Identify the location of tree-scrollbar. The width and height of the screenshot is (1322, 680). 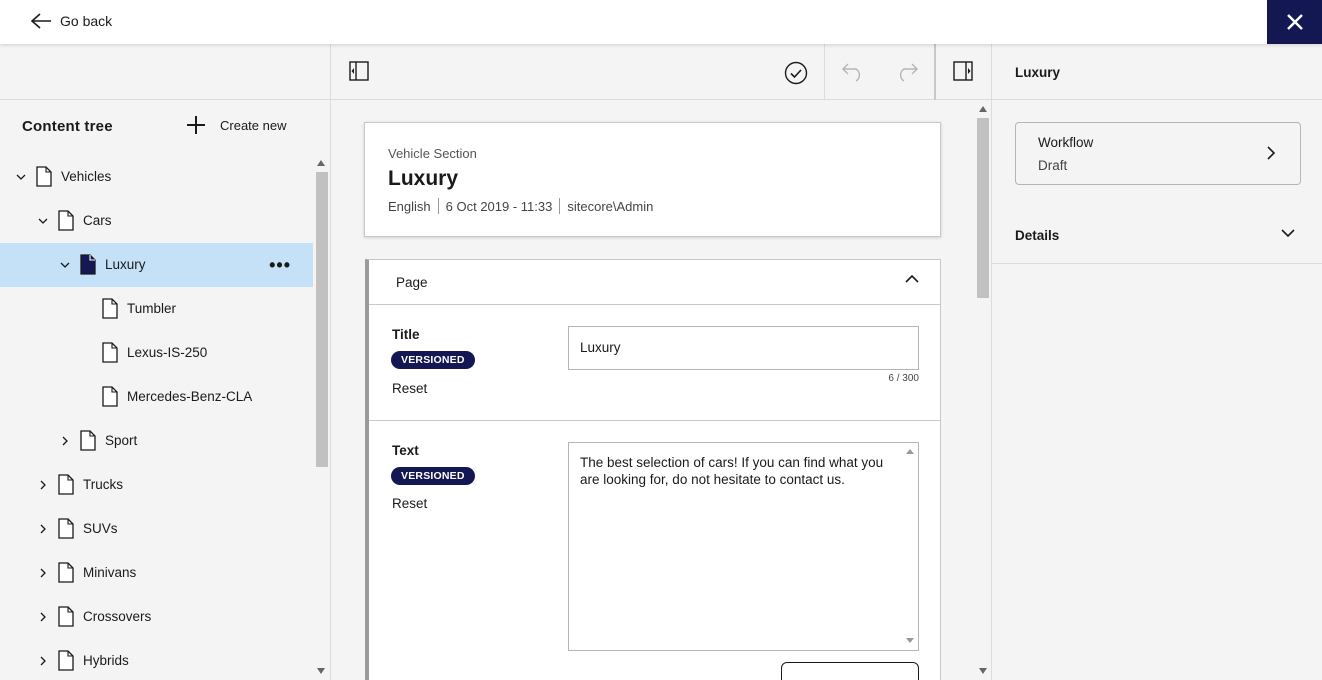
(321, 417).